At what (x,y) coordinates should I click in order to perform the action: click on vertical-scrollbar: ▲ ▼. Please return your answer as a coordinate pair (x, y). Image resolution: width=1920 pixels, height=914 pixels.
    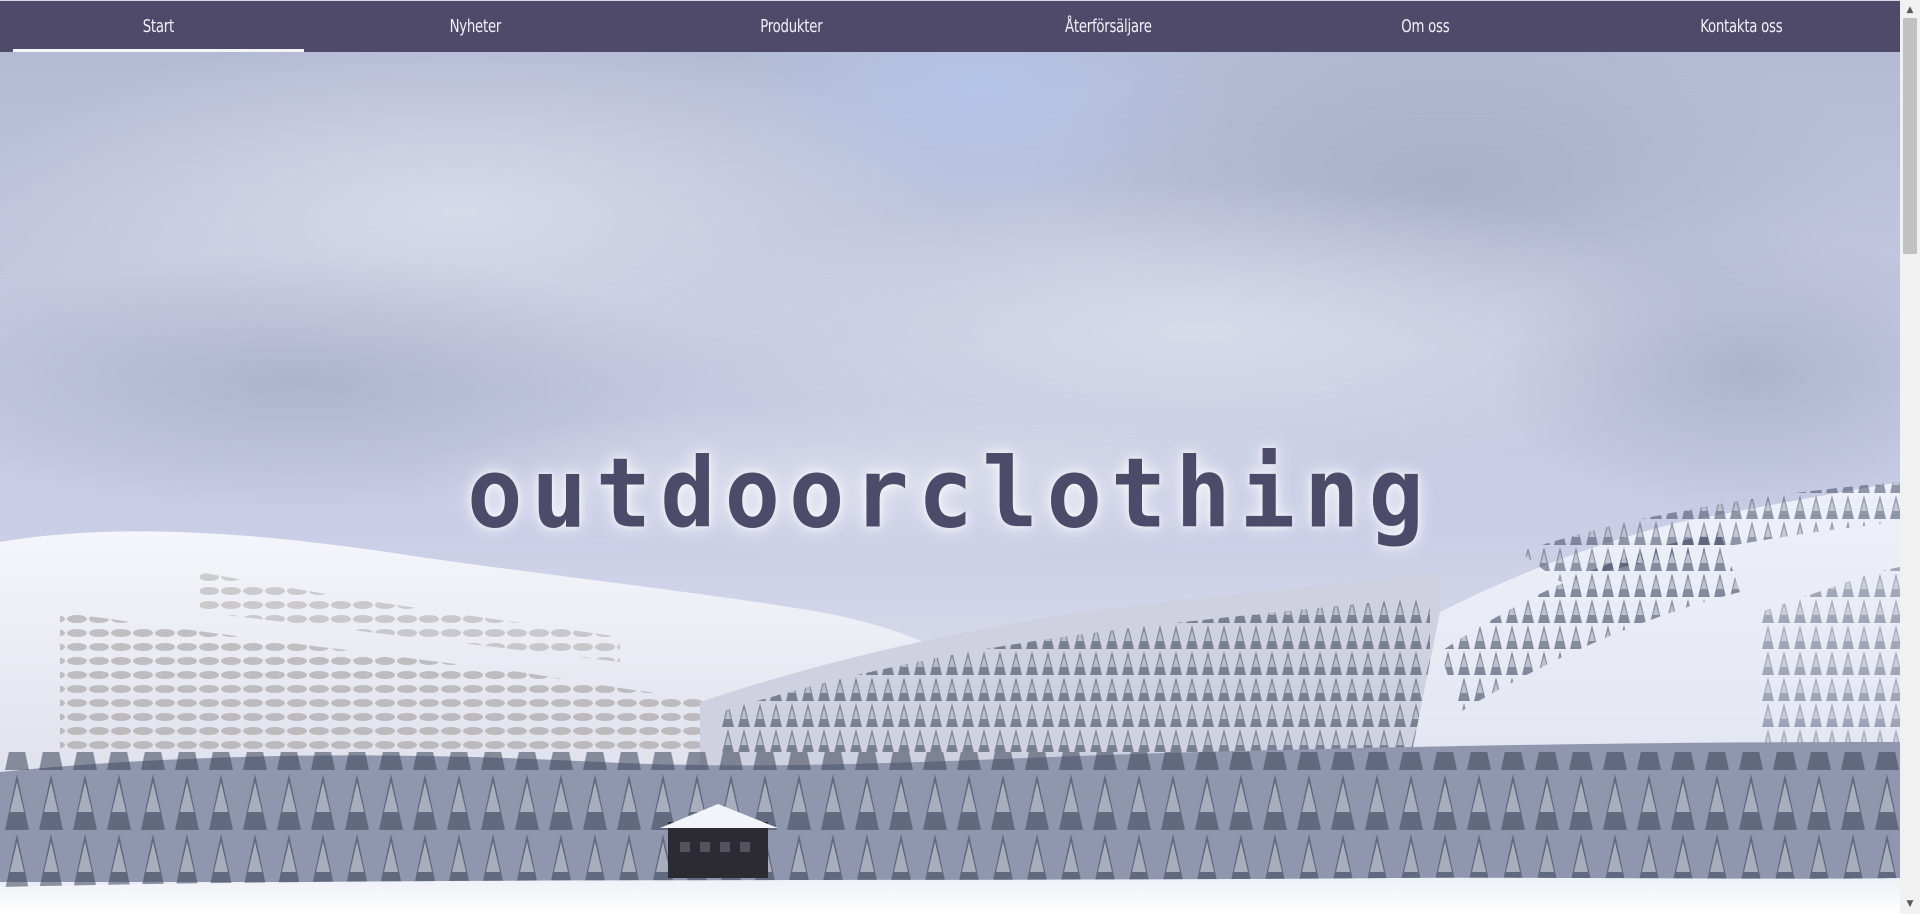
    Looking at the image, I should click on (1910, 457).